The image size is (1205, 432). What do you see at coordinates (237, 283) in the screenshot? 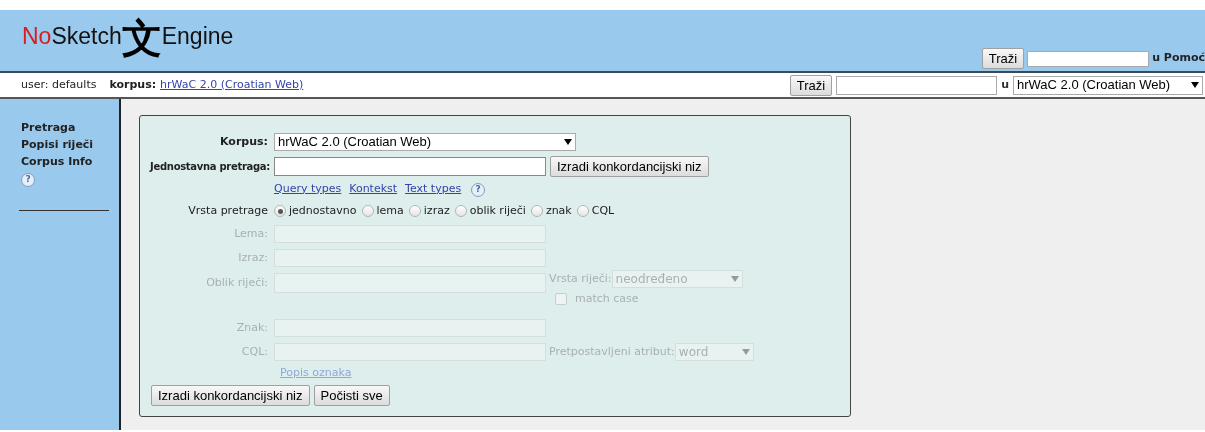
I see `field-label: Oblik riječi:` at bounding box center [237, 283].